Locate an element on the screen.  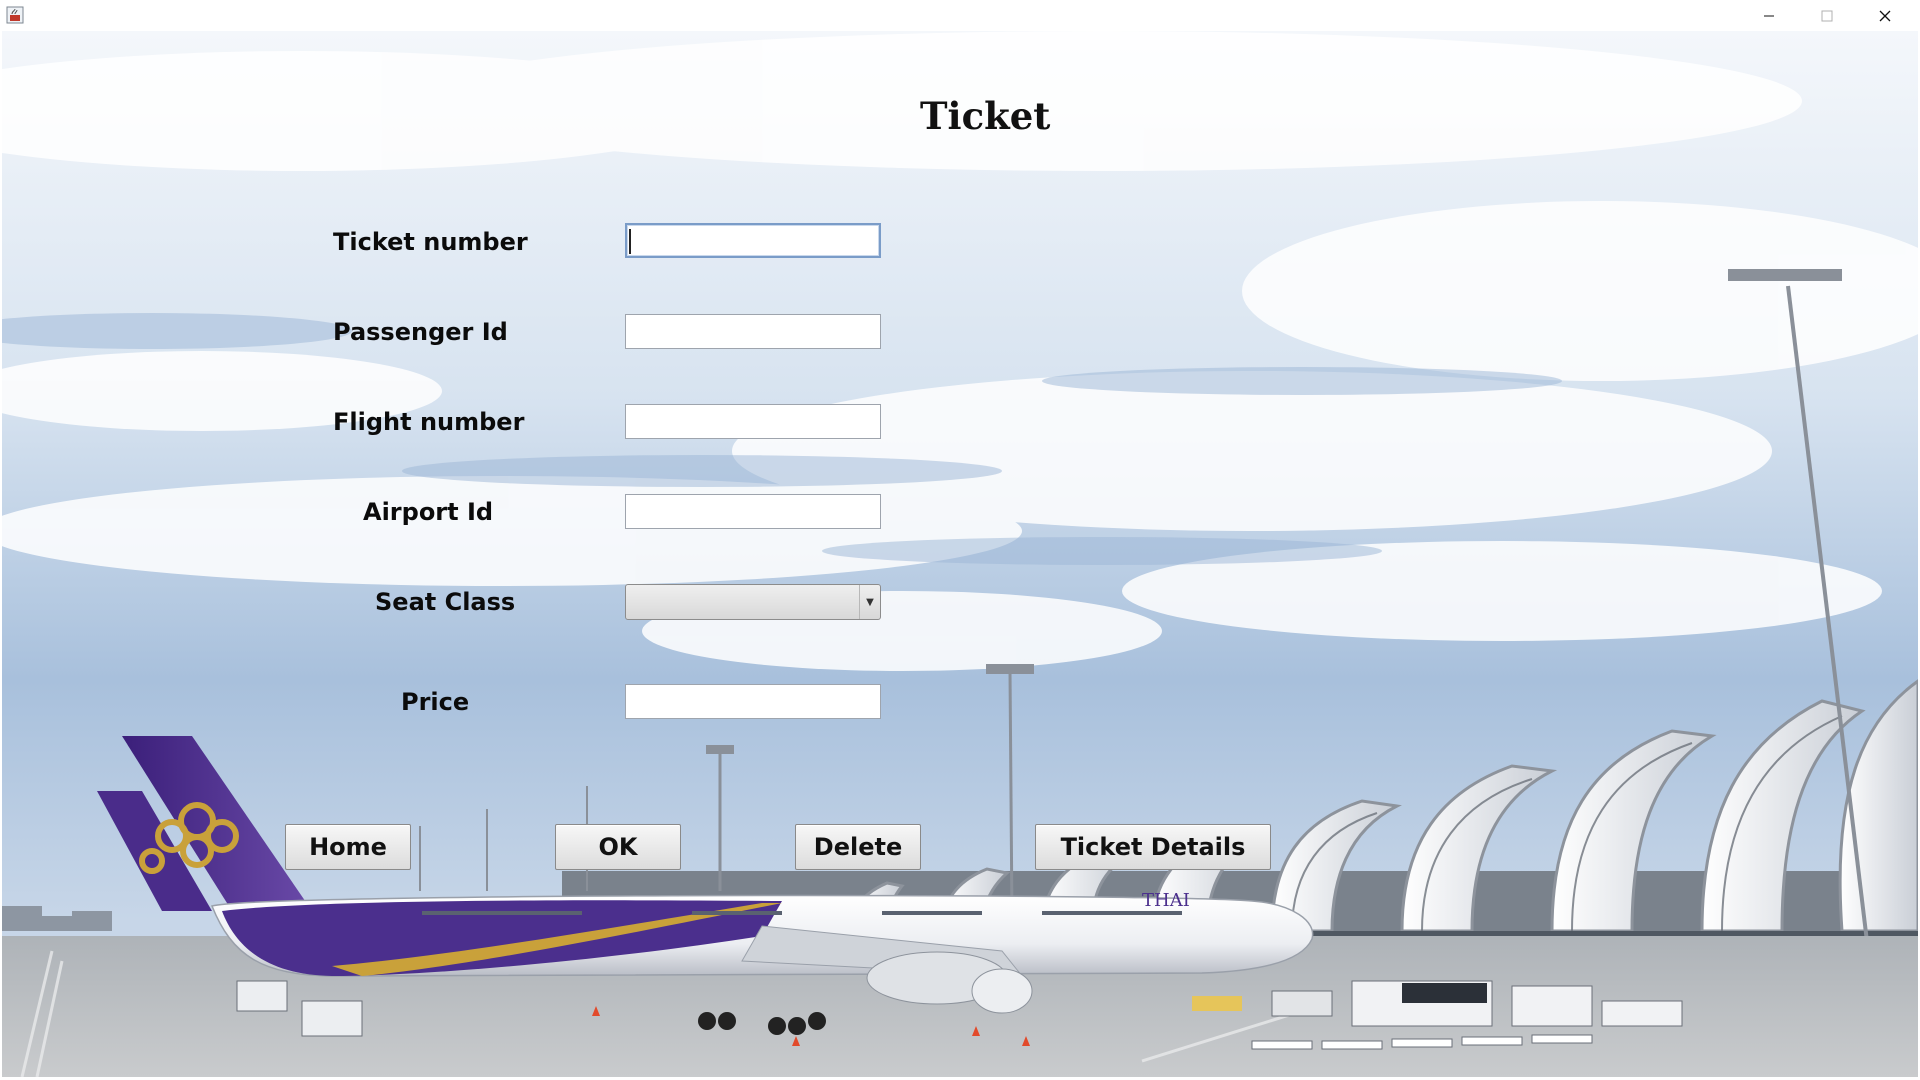
dropdown-arrow-icon: ▼ is located at coordinates (869, 602).